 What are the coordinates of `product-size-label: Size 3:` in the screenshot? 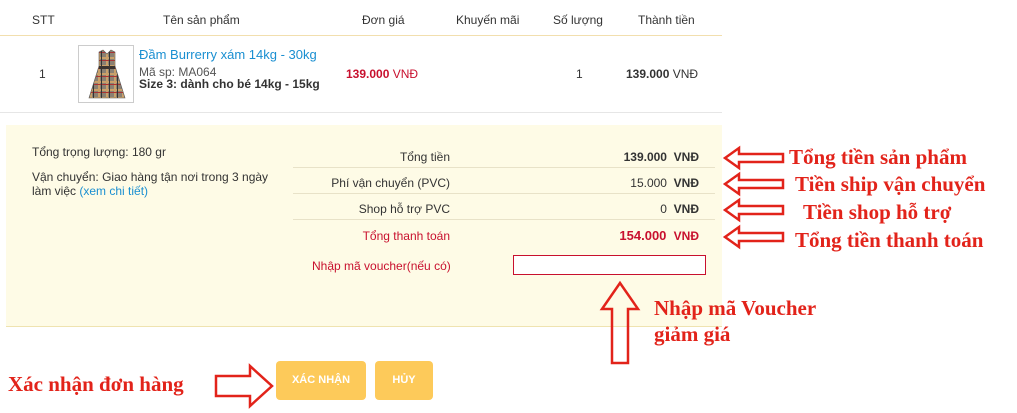 It's located at (158, 84).